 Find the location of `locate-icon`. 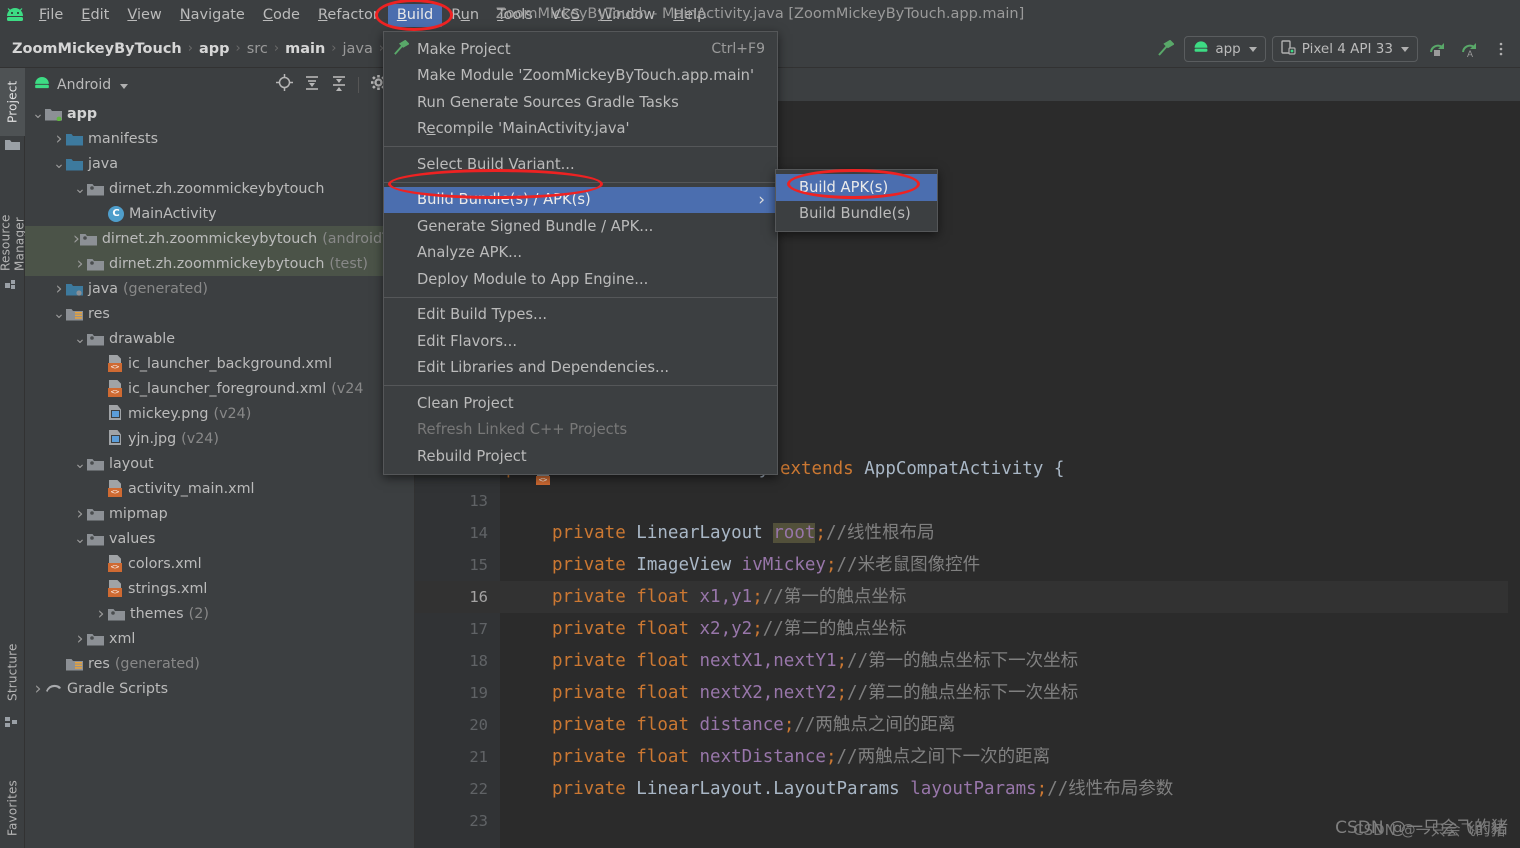

locate-icon is located at coordinates (284, 84).